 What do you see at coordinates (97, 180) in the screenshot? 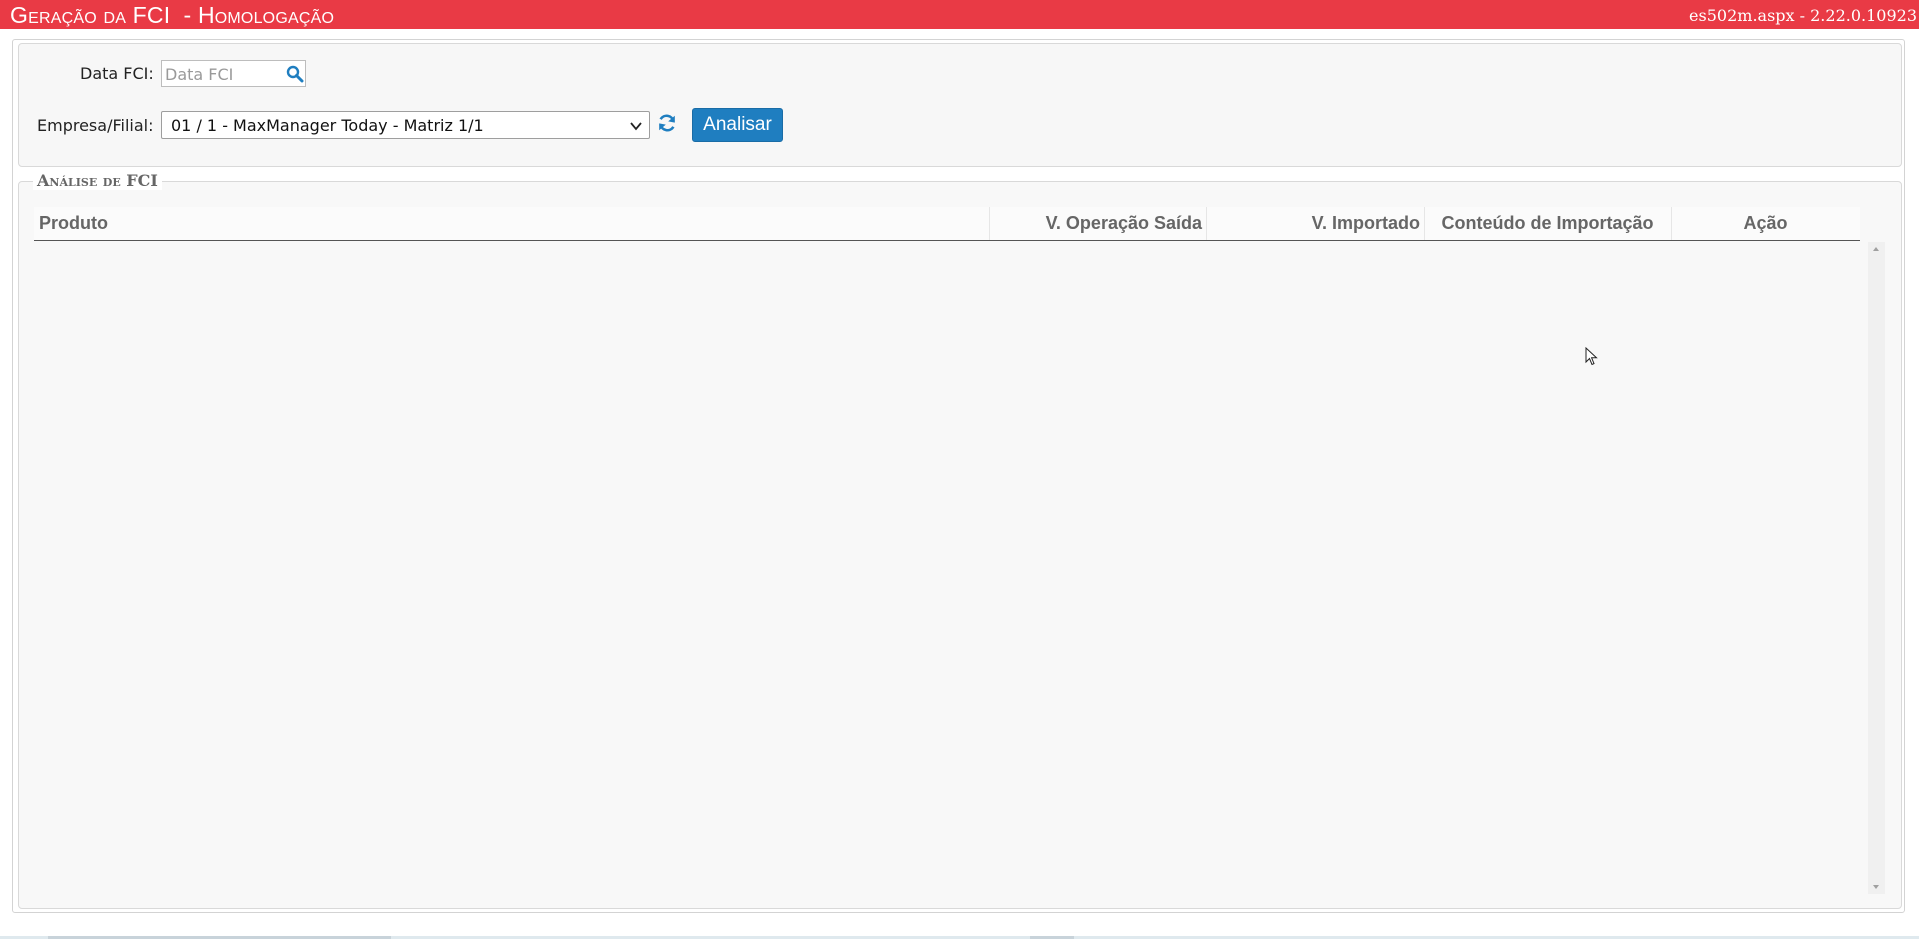
I see `analysis-legend: Análise de FCI` at bounding box center [97, 180].